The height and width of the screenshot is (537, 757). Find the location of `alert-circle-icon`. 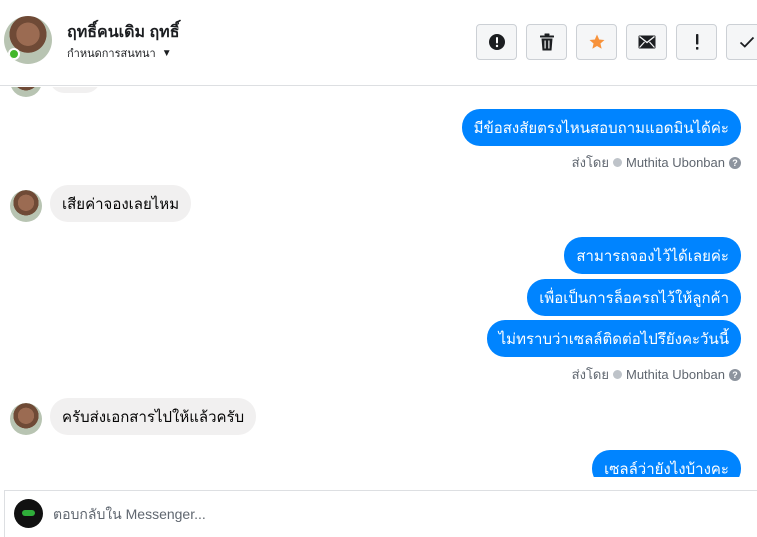

alert-circle-icon is located at coordinates (496, 42).